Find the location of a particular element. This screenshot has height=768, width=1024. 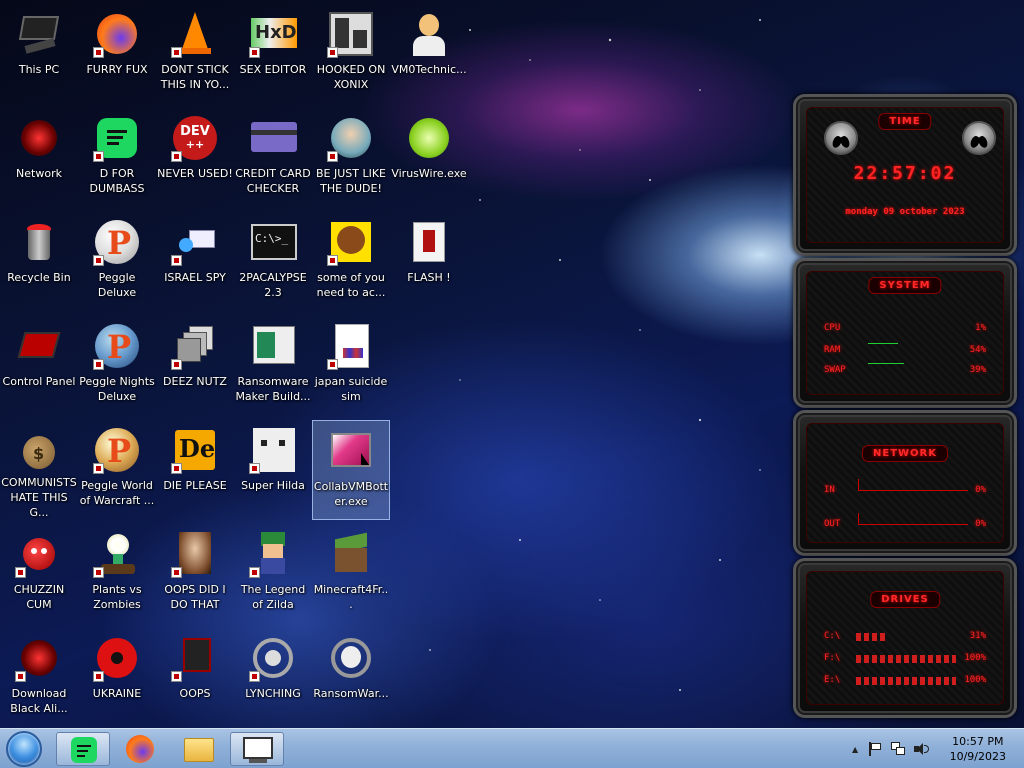

firefox-icon is located at coordinates (140, 749).